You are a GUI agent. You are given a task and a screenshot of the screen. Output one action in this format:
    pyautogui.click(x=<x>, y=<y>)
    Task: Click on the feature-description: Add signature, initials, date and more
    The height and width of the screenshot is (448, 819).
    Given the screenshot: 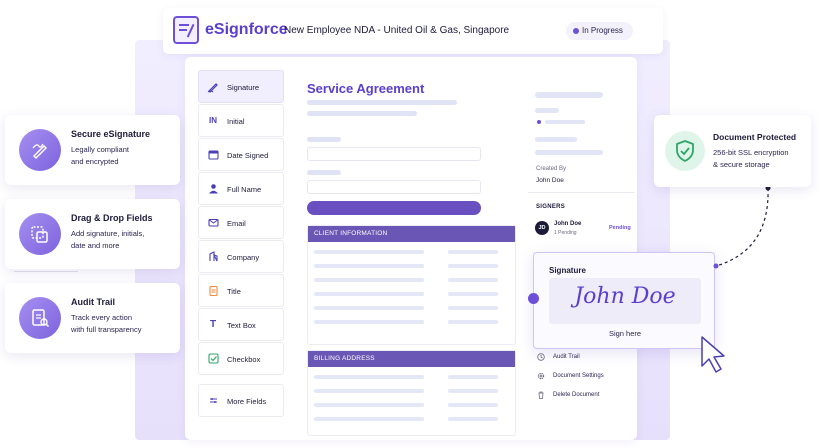 What is the action you would take?
    pyautogui.click(x=108, y=239)
    